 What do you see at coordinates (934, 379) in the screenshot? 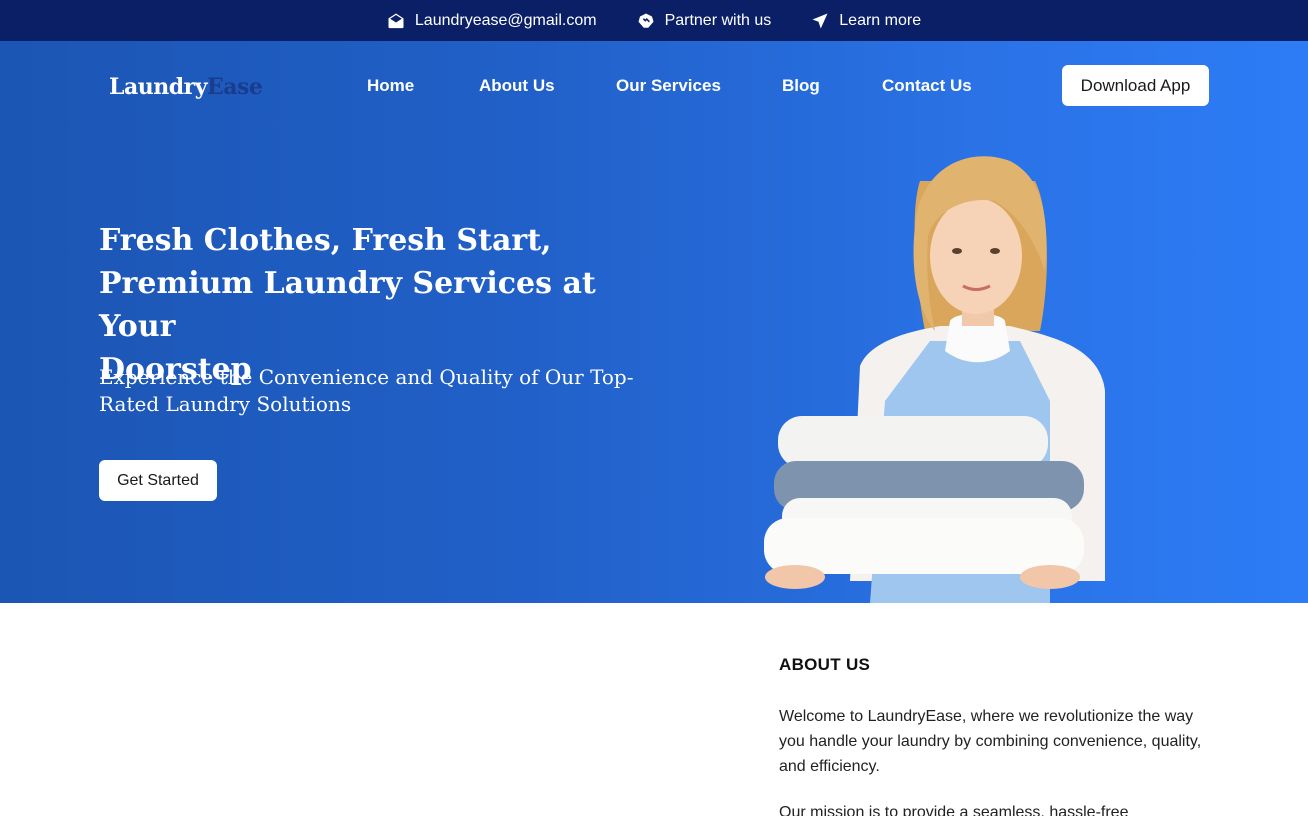
I see `woman-with-towels-image` at bounding box center [934, 379].